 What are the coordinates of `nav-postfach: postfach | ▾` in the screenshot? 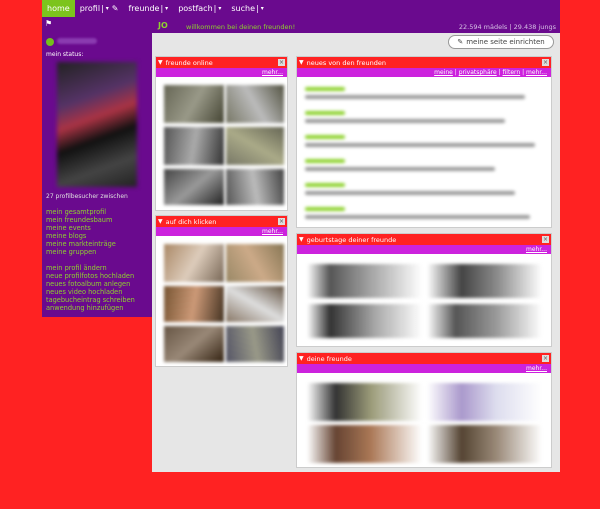 It's located at (199, 8).